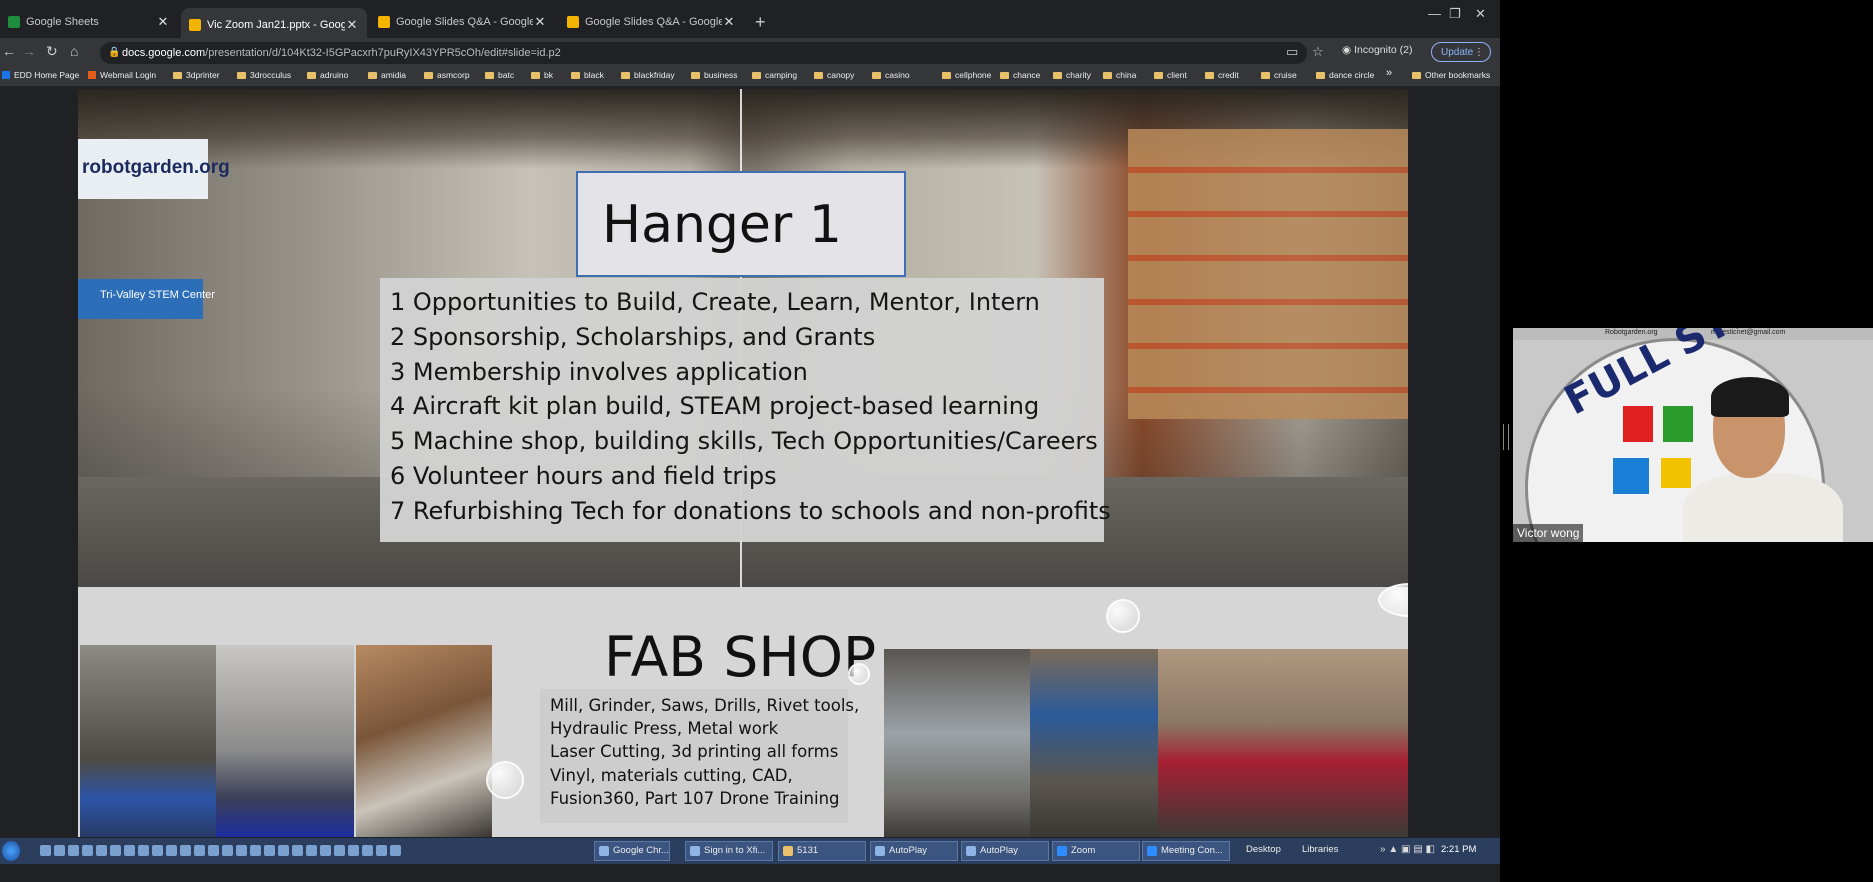  What do you see at coordinates (285, 741) in the screenshot?
I see `fab-photo-saw` at bounding box center [285, 741].